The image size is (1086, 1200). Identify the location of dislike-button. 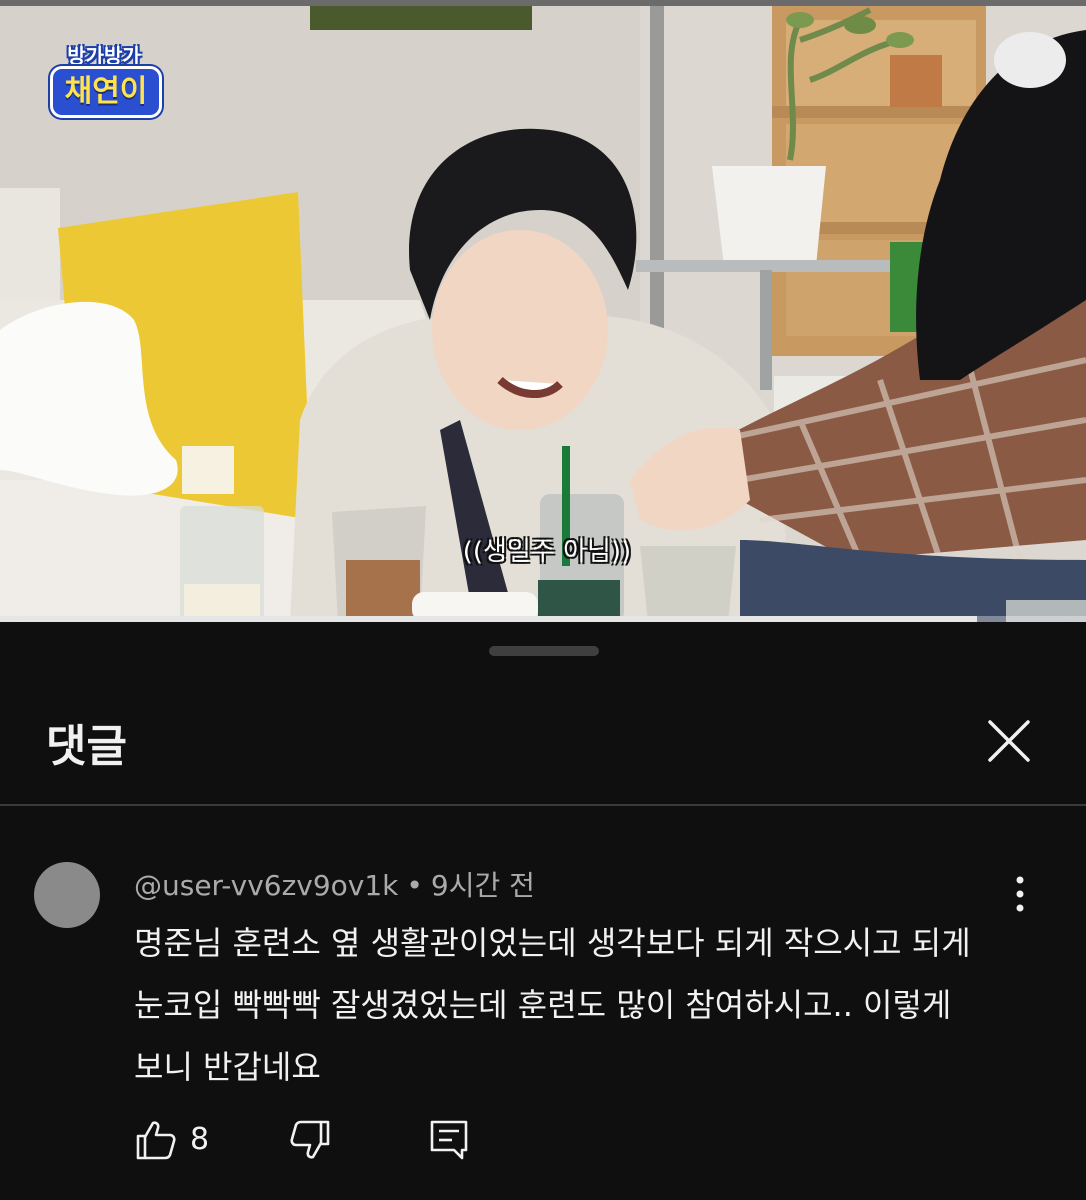
(310, 1140).